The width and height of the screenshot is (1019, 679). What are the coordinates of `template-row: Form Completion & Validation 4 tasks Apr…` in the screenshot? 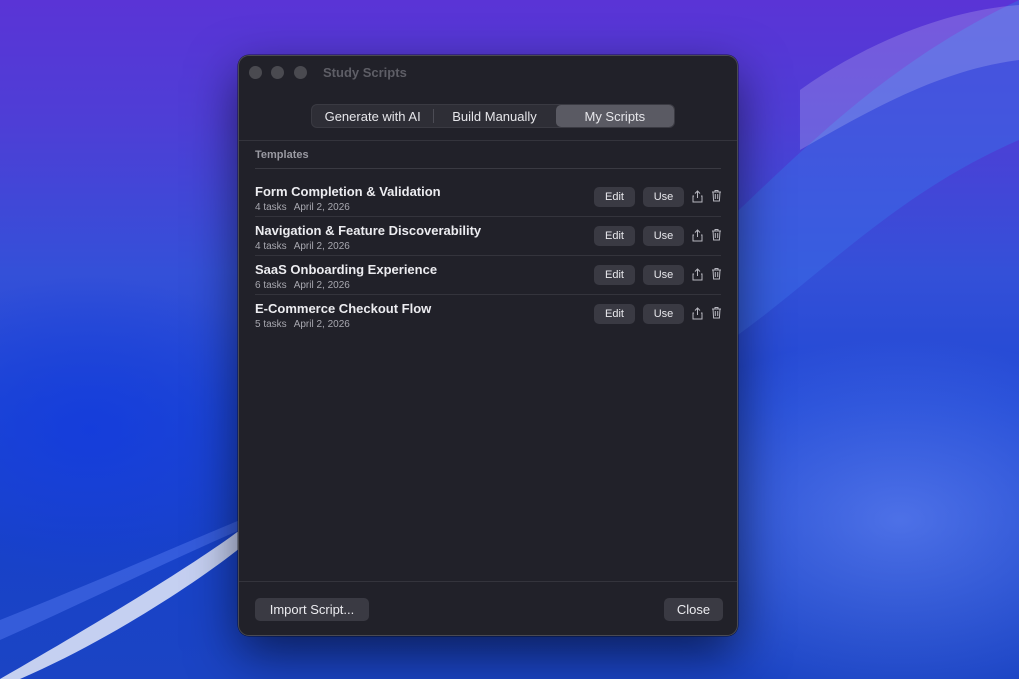 It's located at (488, 197).